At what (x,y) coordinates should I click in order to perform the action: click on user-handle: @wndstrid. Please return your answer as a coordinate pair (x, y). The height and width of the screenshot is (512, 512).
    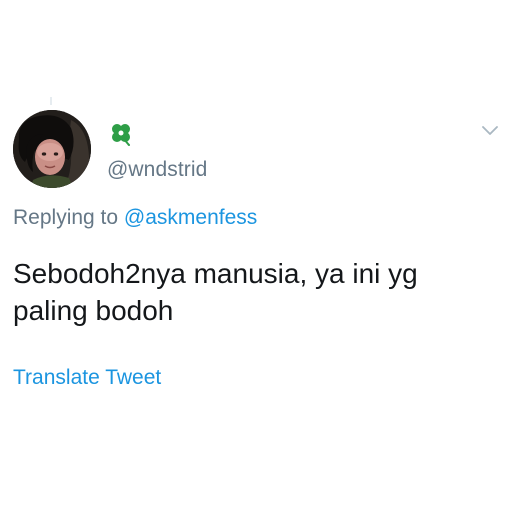
    Looking at the image, I should click on (157, 170).